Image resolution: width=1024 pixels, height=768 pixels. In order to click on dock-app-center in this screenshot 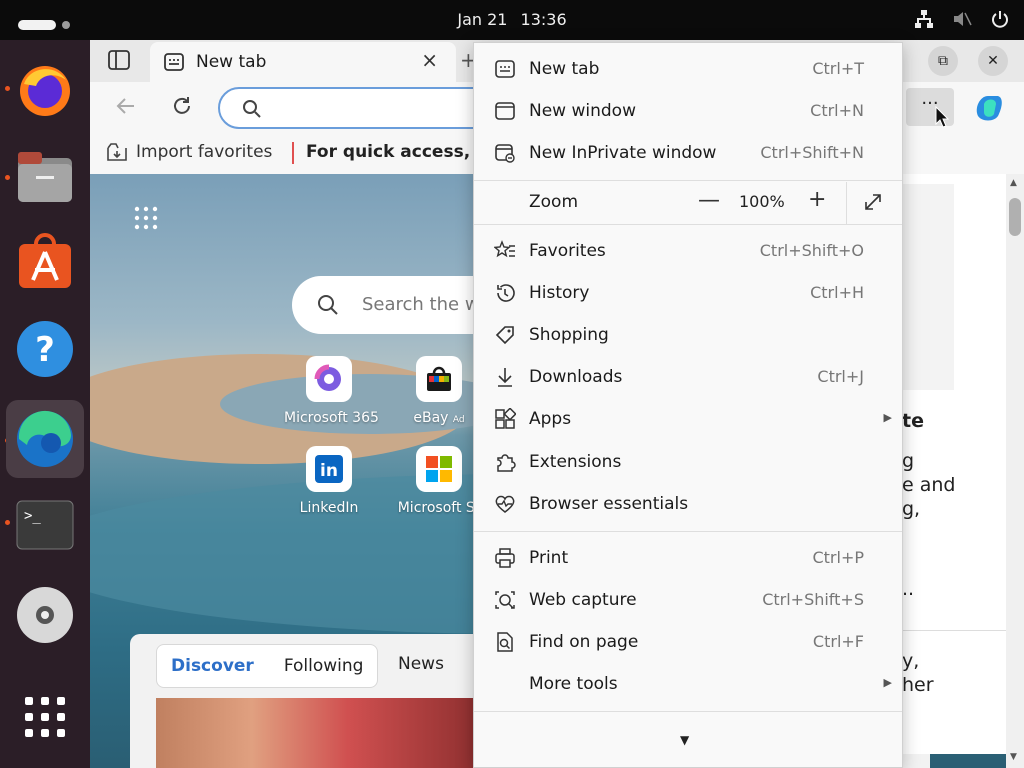, I will do `click(45, 261)`.